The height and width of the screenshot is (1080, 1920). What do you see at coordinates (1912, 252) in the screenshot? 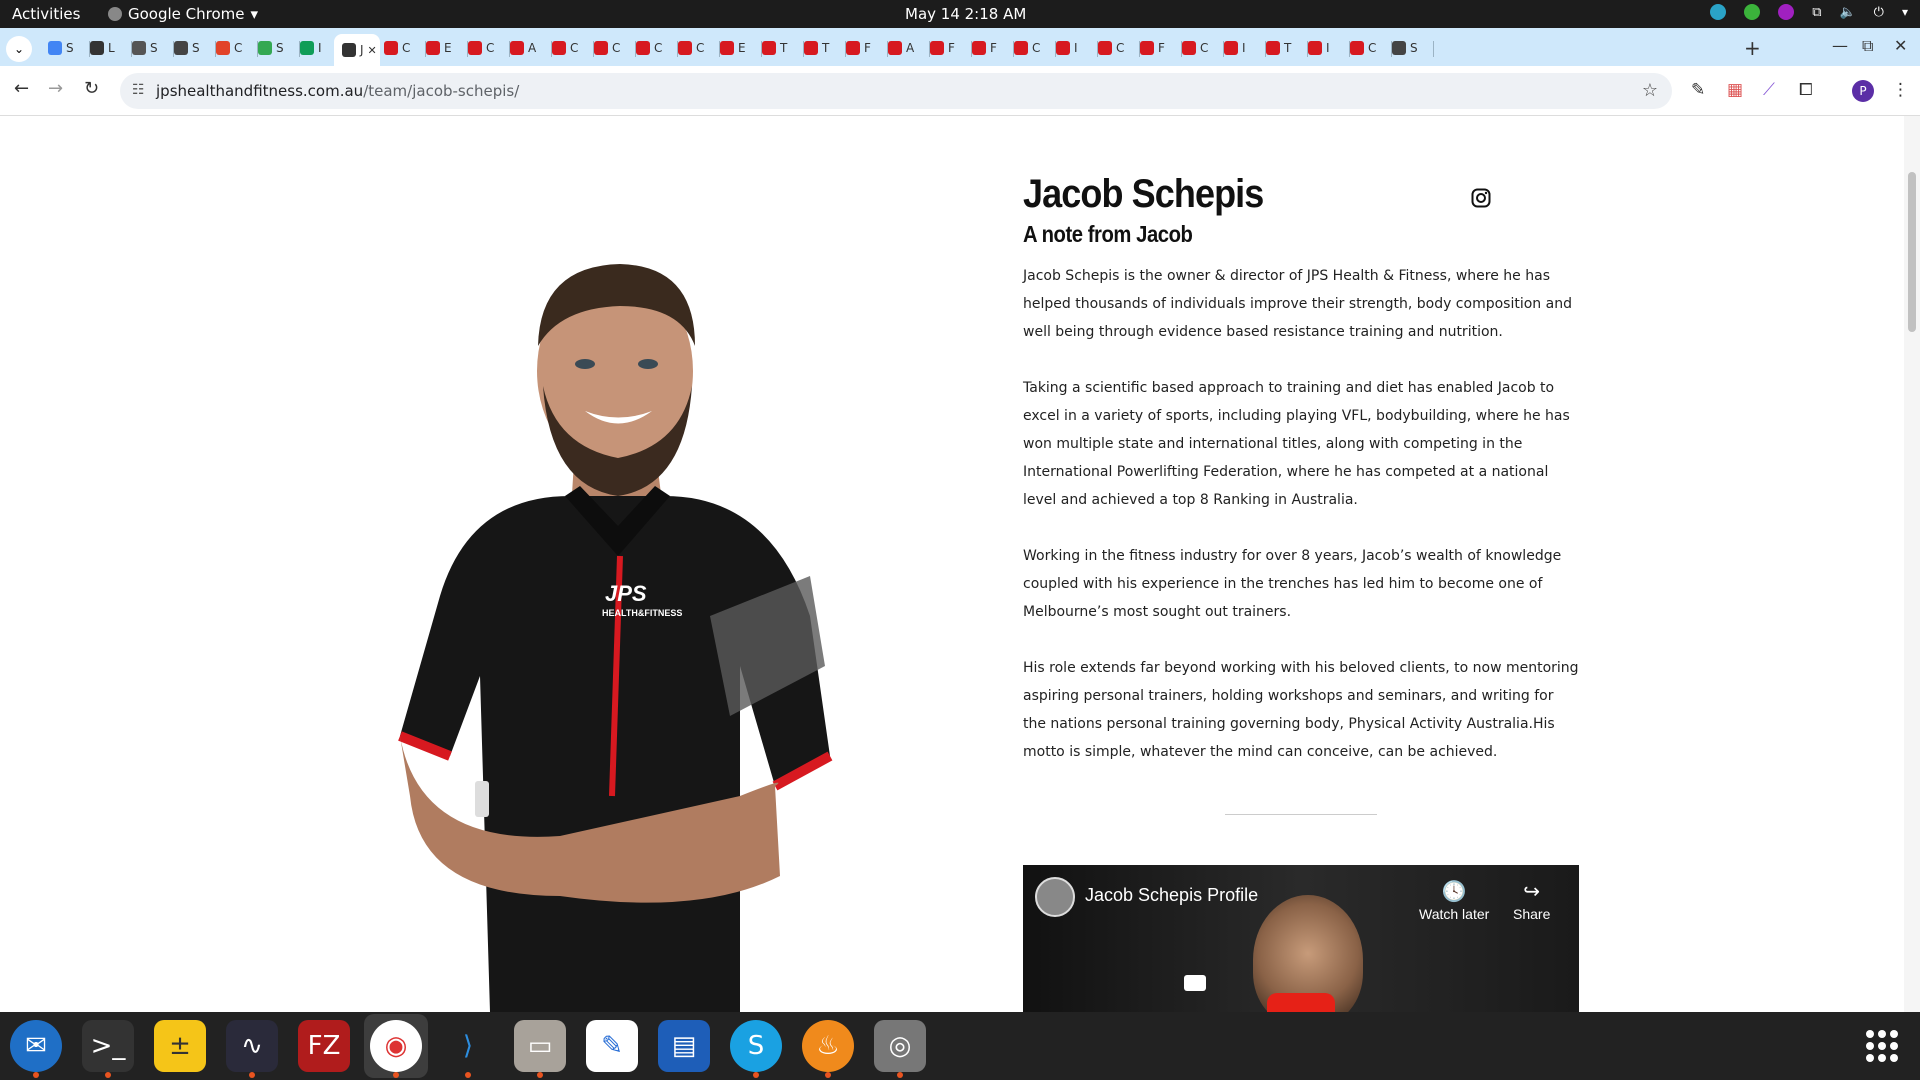
I see `scrollbar-thumb` at bounding box center [1912, 252].